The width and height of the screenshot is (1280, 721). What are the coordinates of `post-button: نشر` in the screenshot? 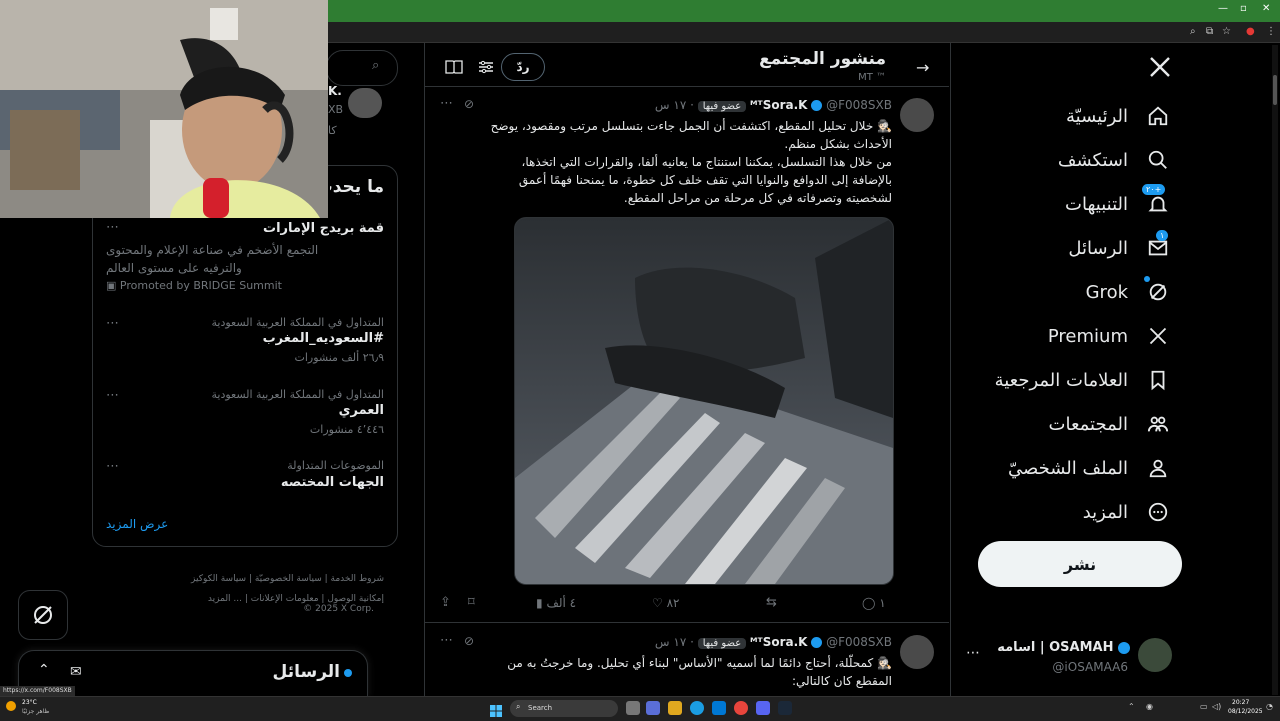 It's located at (1080, 564).